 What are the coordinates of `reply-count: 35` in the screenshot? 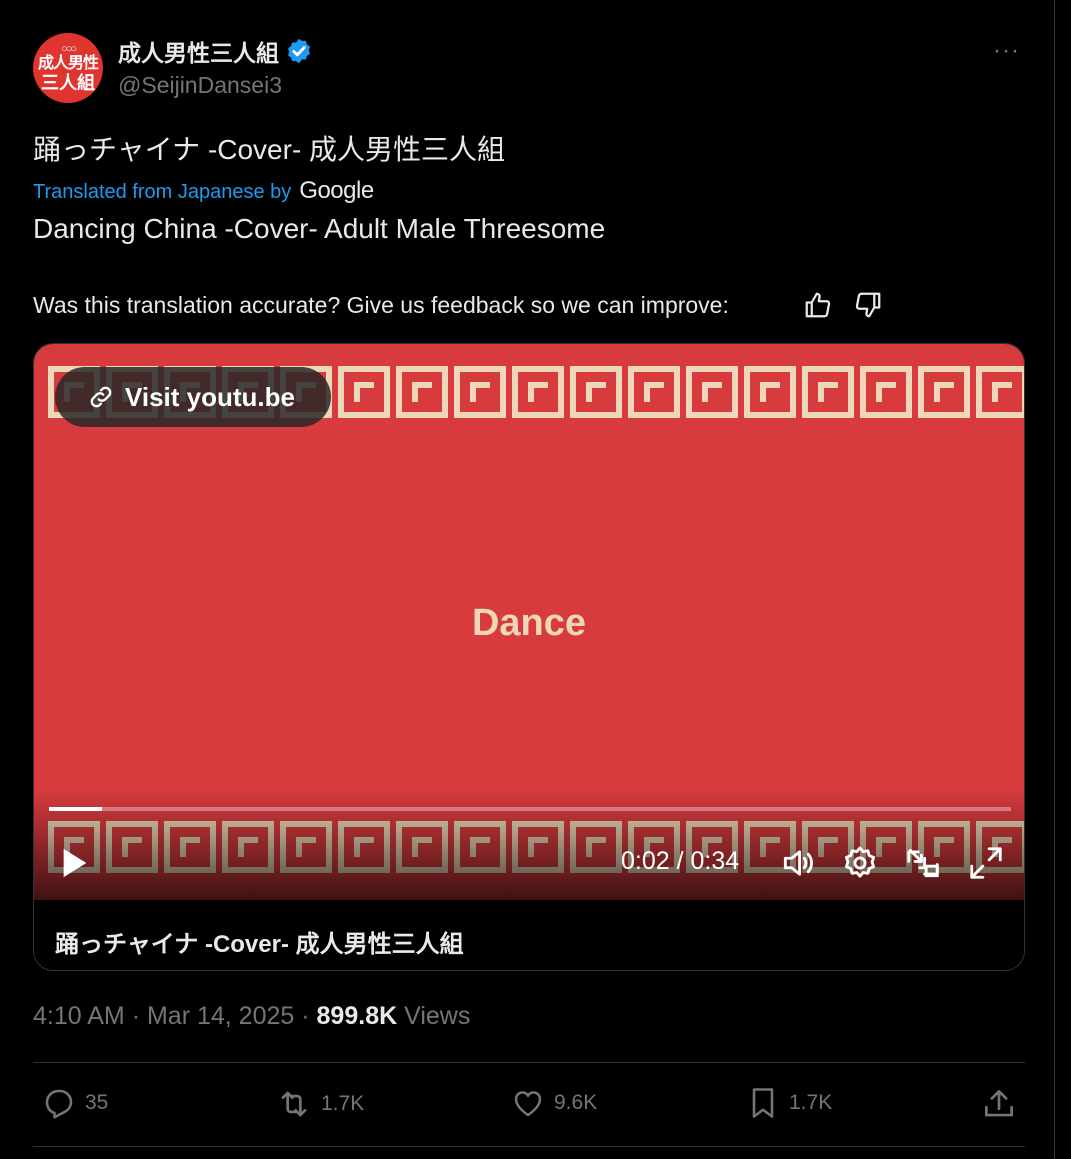 It's located at (97, 1102).